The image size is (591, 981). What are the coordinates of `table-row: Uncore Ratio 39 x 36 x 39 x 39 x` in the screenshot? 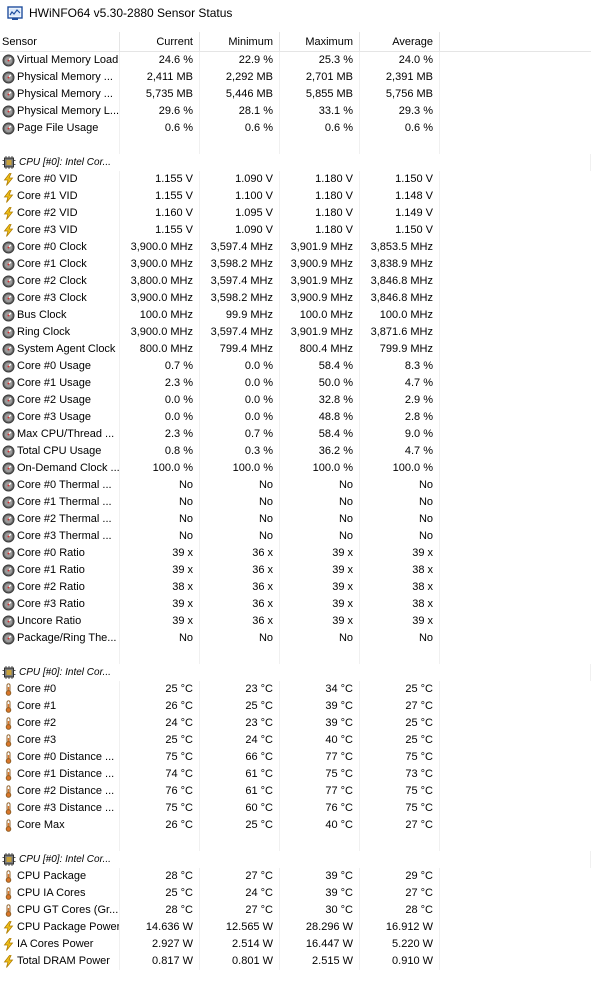 It's located at (295, 621).